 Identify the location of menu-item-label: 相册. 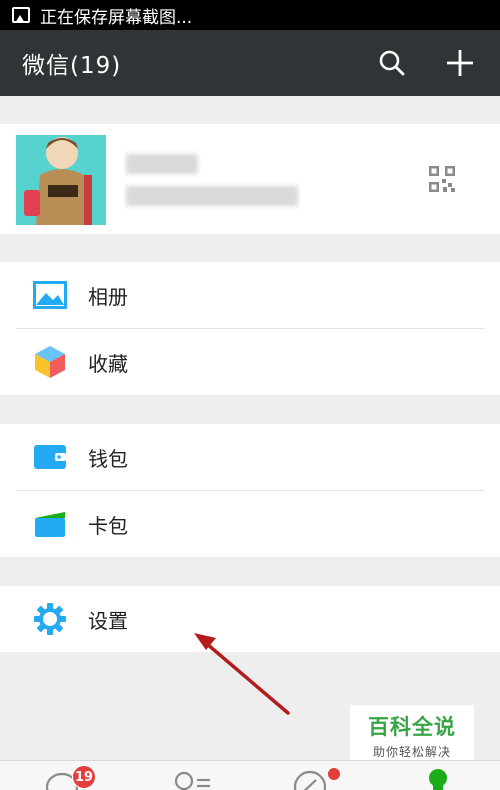
(108, 296).